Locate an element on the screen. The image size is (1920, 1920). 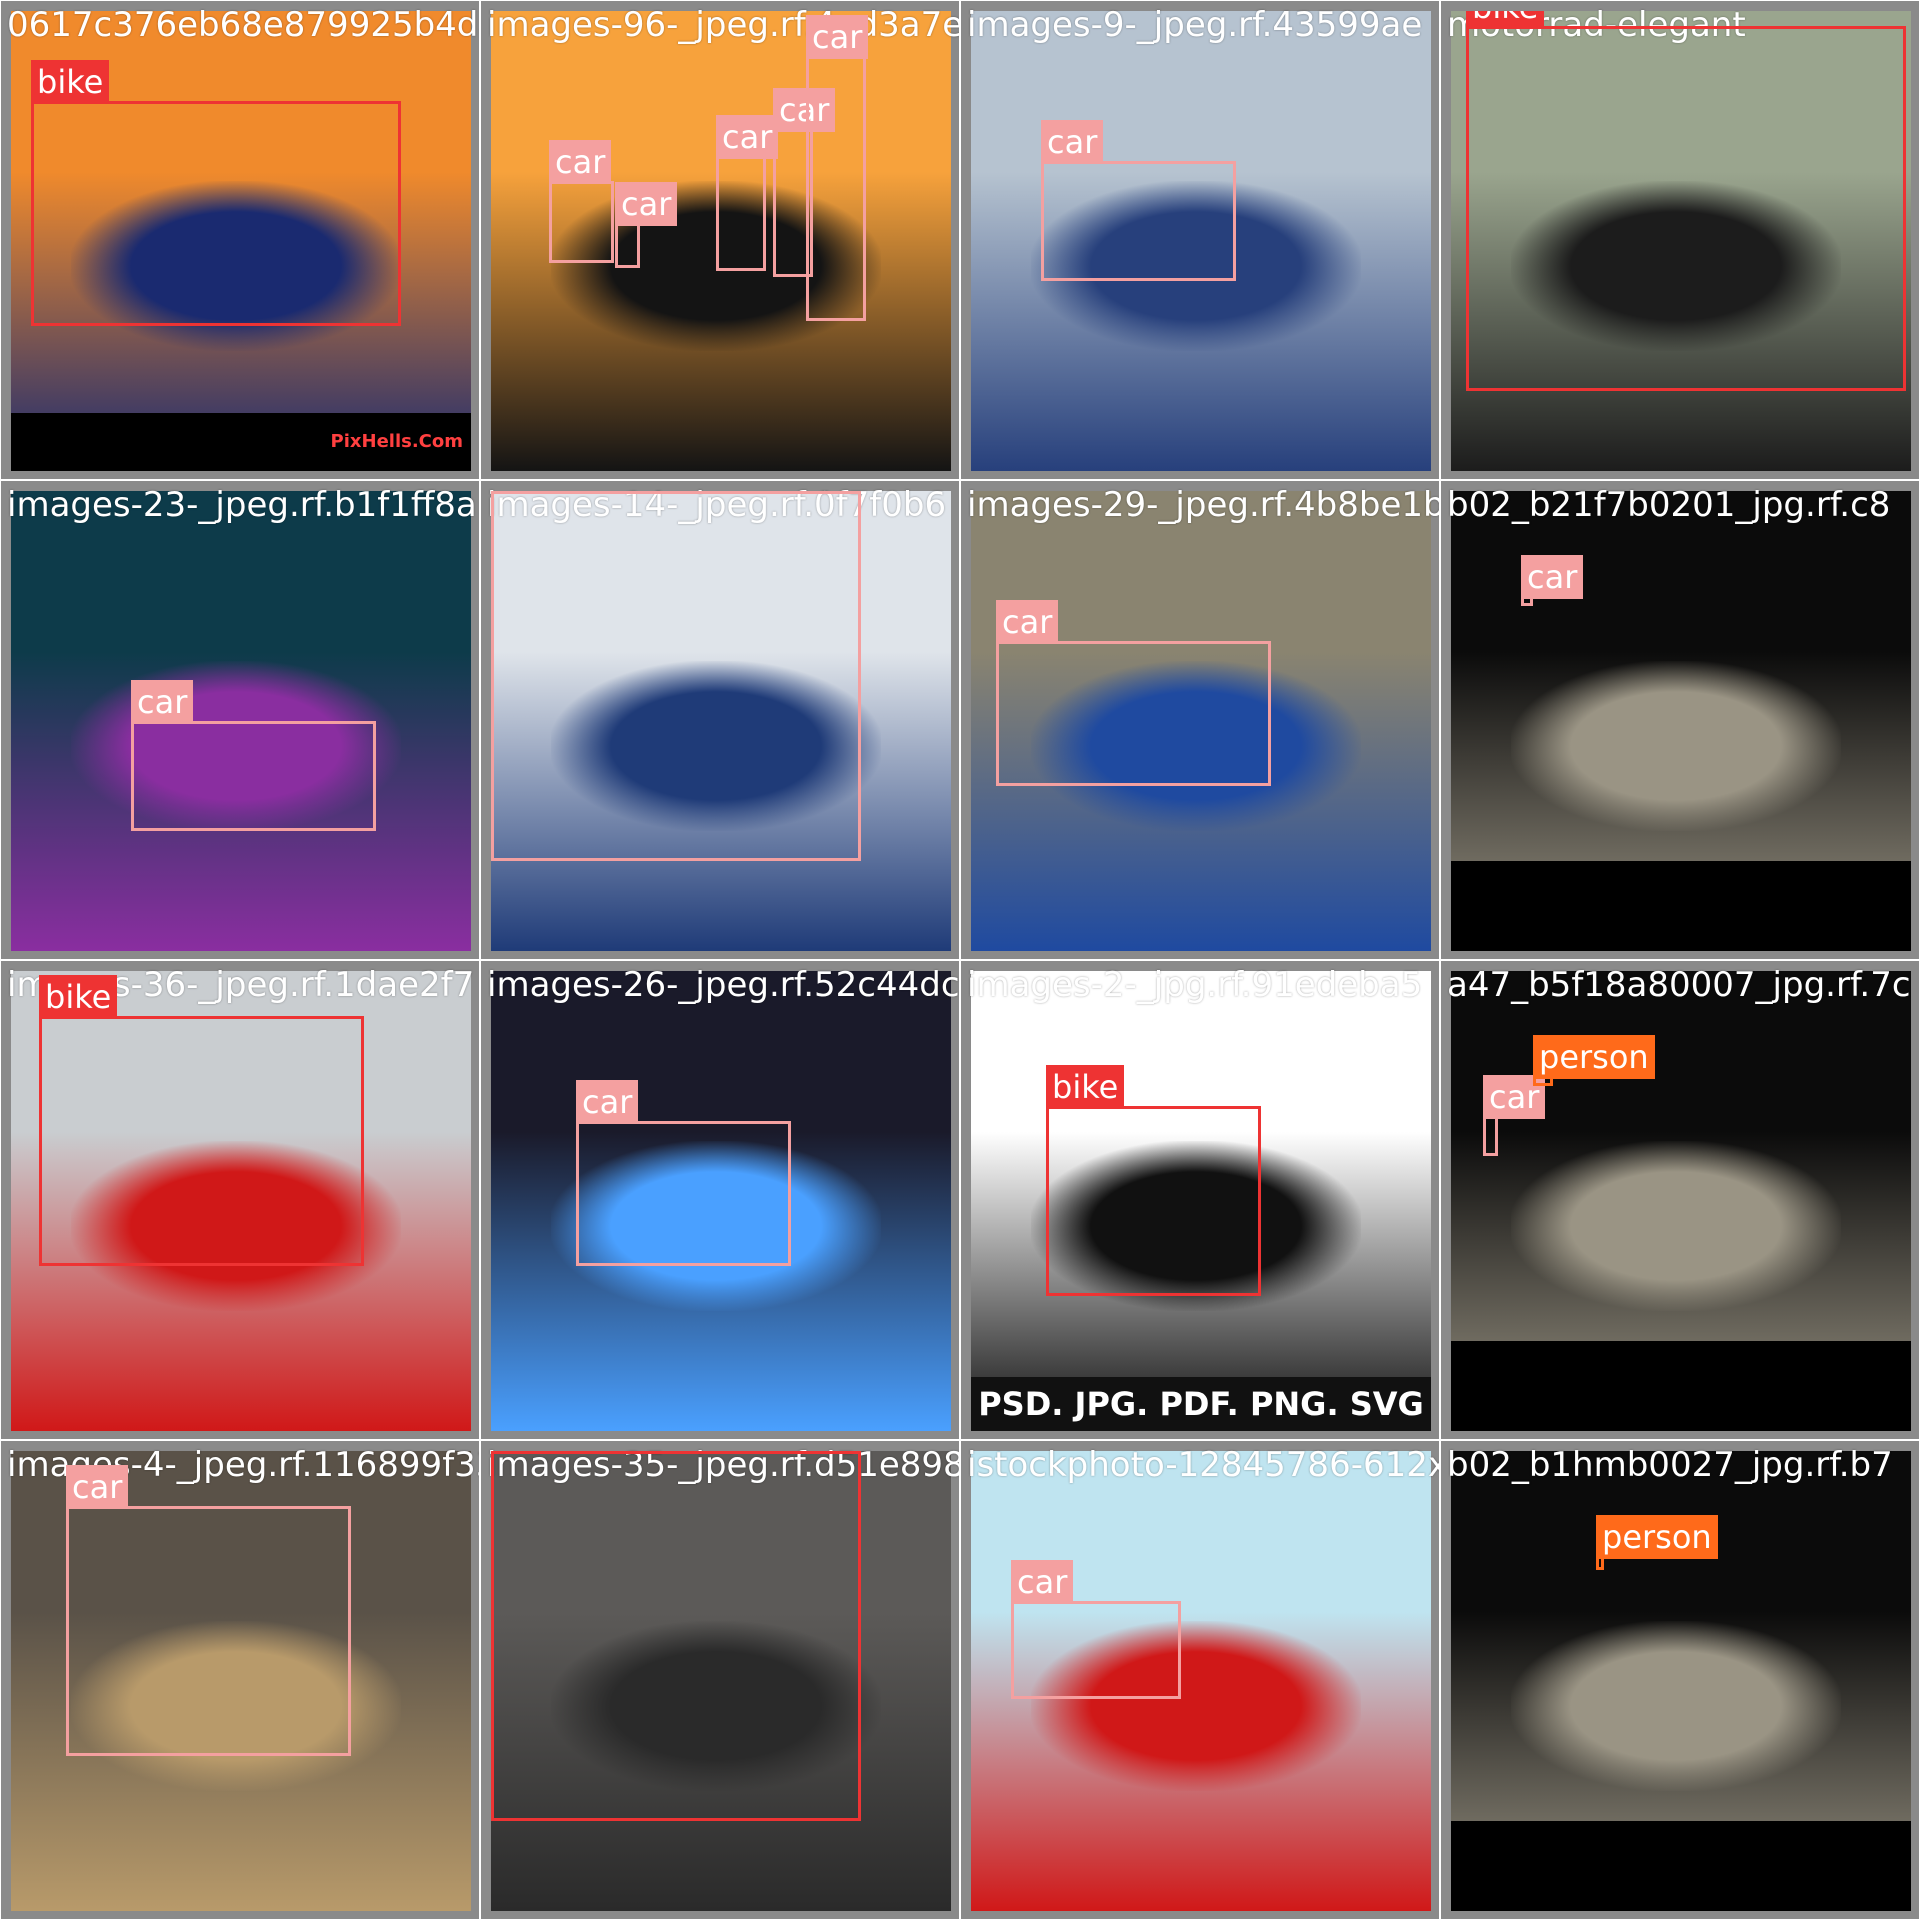
image-tile: car images-23-_jpeg.rf.b1f1ff8a is located at coordinates (240, 720).